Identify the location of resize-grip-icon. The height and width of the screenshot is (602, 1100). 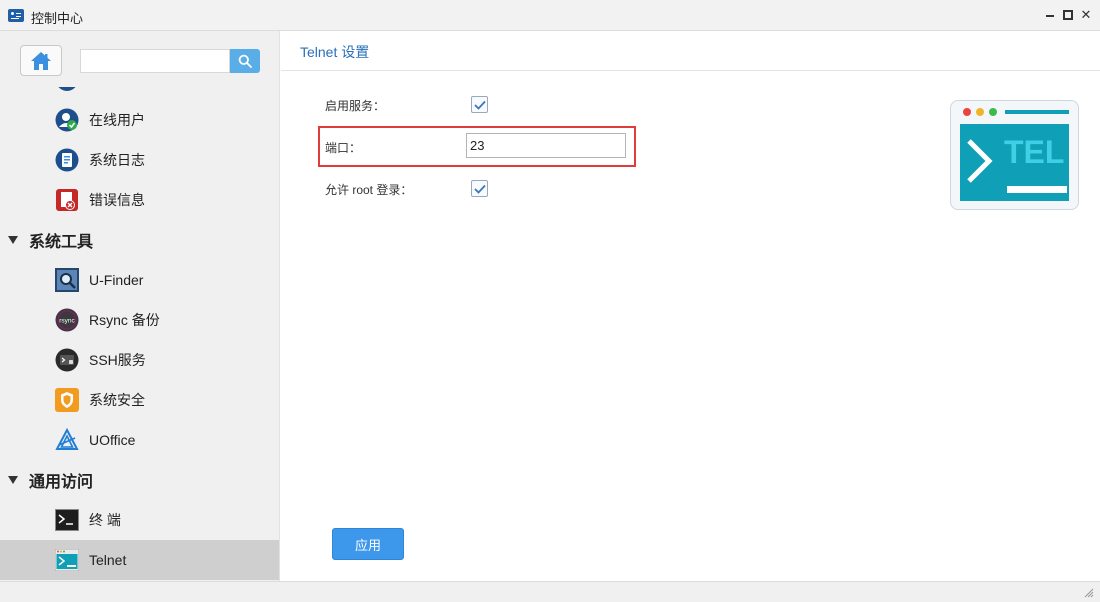
(1089, 593).